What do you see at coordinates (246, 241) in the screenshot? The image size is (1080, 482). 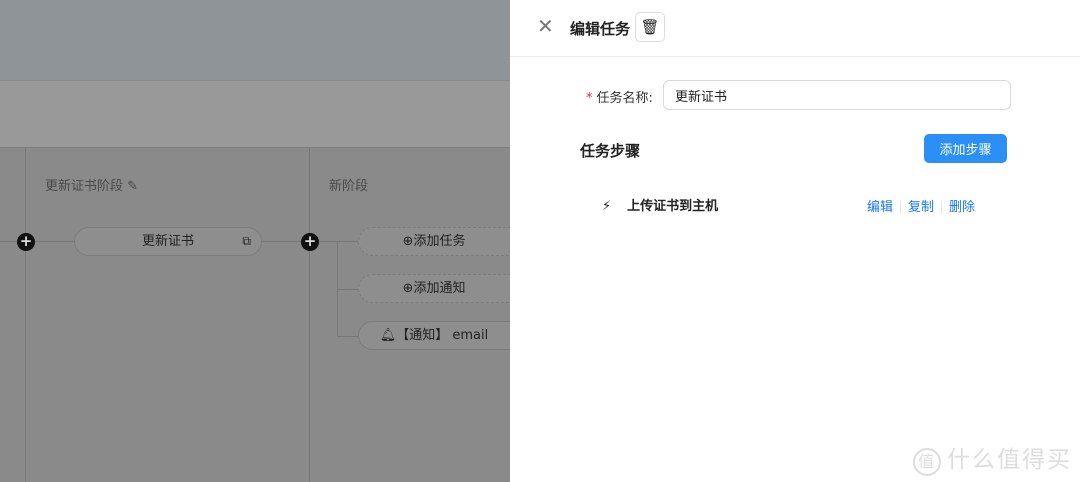 I see `copy-icon: ⧉` at bounding box center [246, 241].